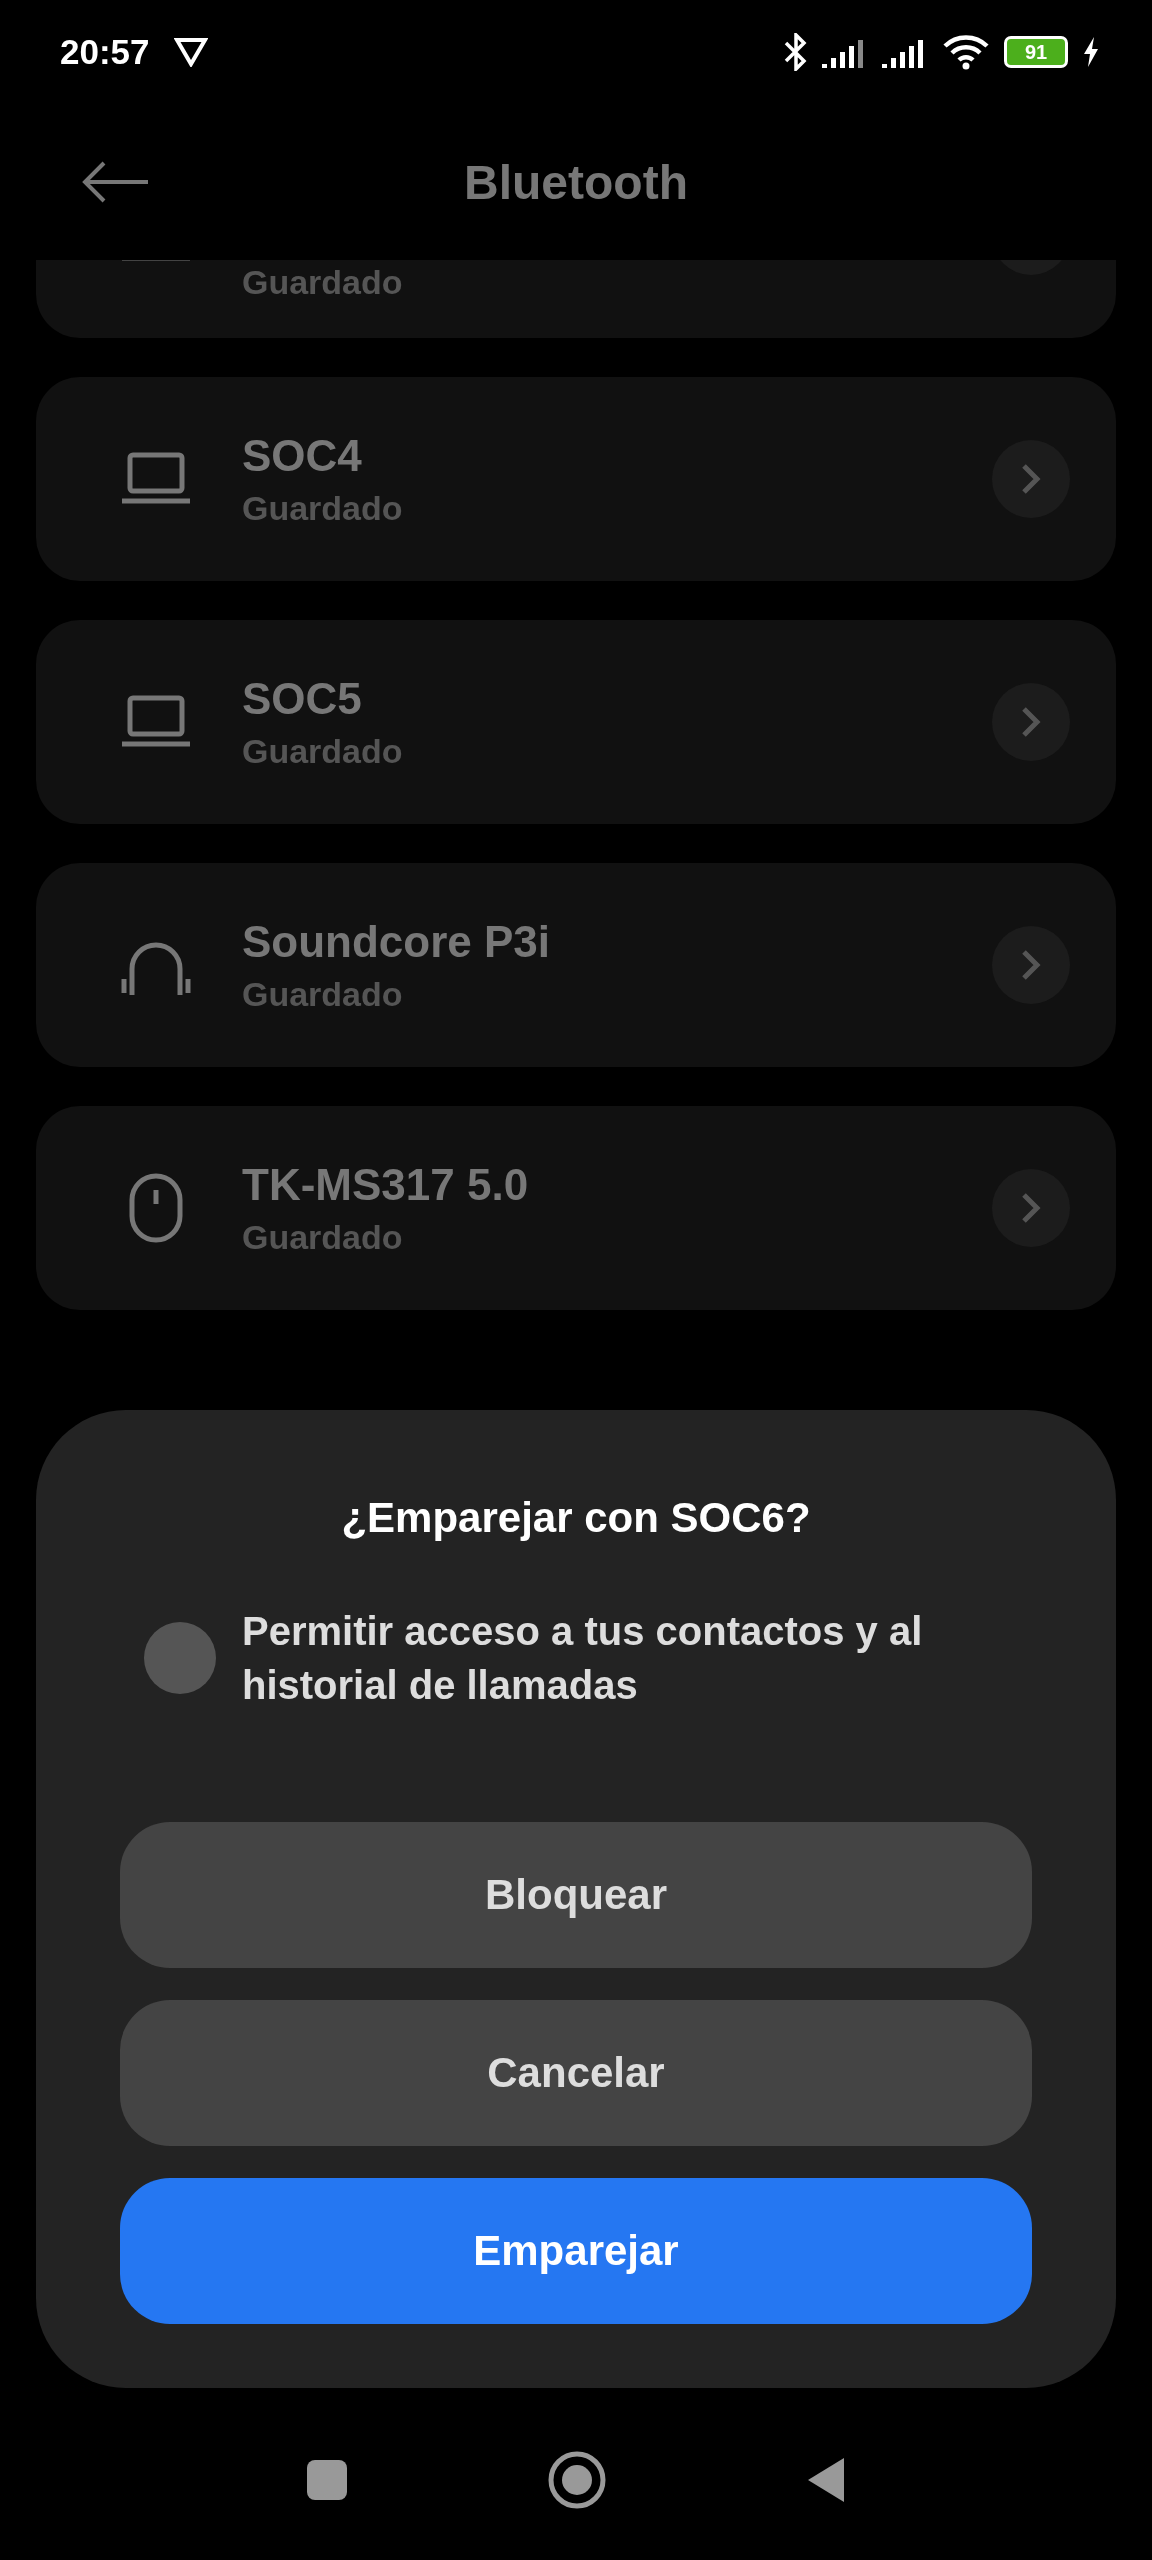 The height and width of the screenshot is (2560, 1152). What do you see at coordinates (576, 1895) in the screenshot?
I see `dialog-button: Bloquear` at bounding box center [576, 1895].